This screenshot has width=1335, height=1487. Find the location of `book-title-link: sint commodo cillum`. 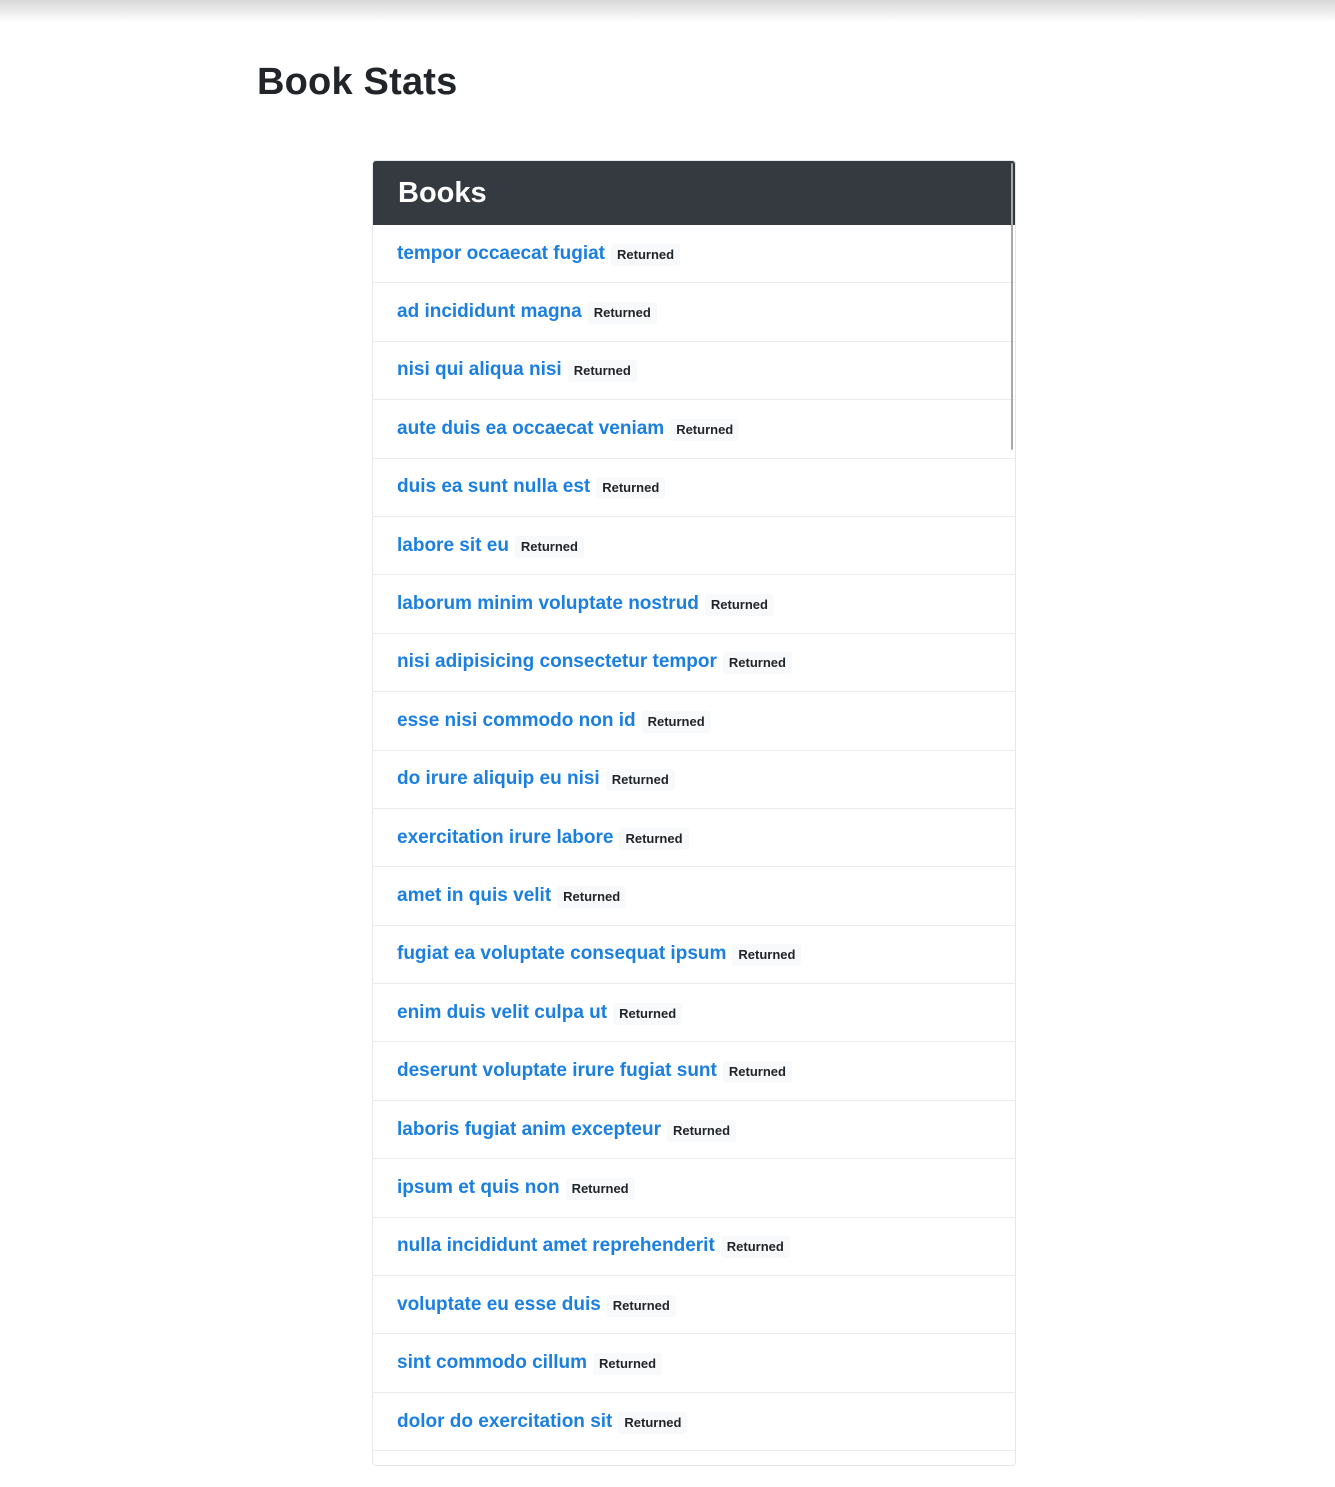

book-title-link: sint commodo cillum is located at coordinates (492, 1363).